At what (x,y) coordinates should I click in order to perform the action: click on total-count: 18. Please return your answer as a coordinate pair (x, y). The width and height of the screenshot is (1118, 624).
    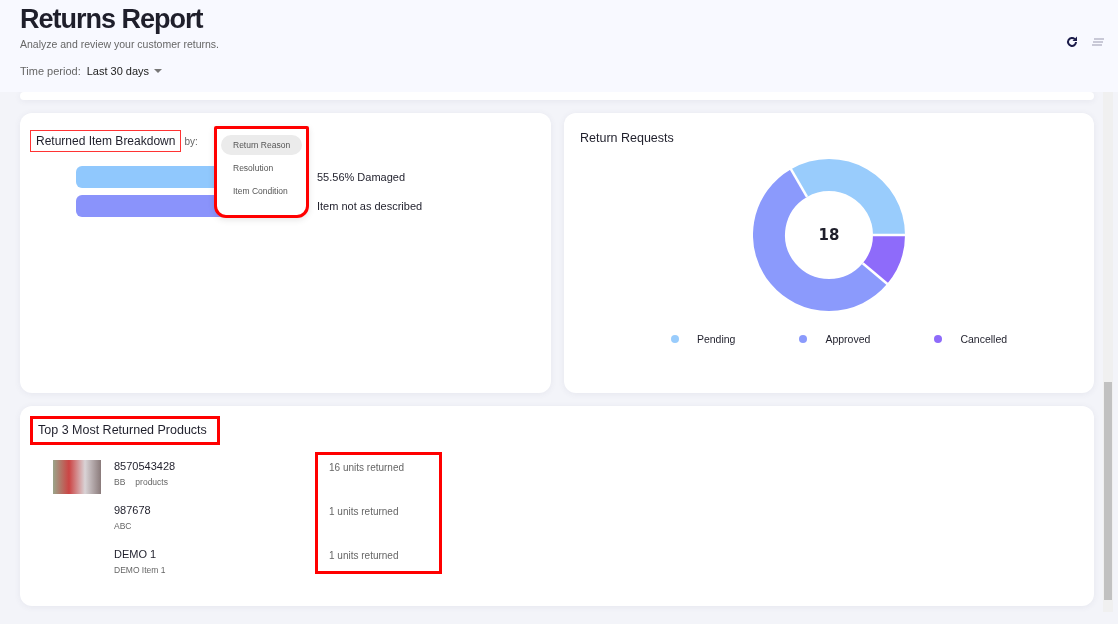
    Looking at the image, I should click on (829, 235).